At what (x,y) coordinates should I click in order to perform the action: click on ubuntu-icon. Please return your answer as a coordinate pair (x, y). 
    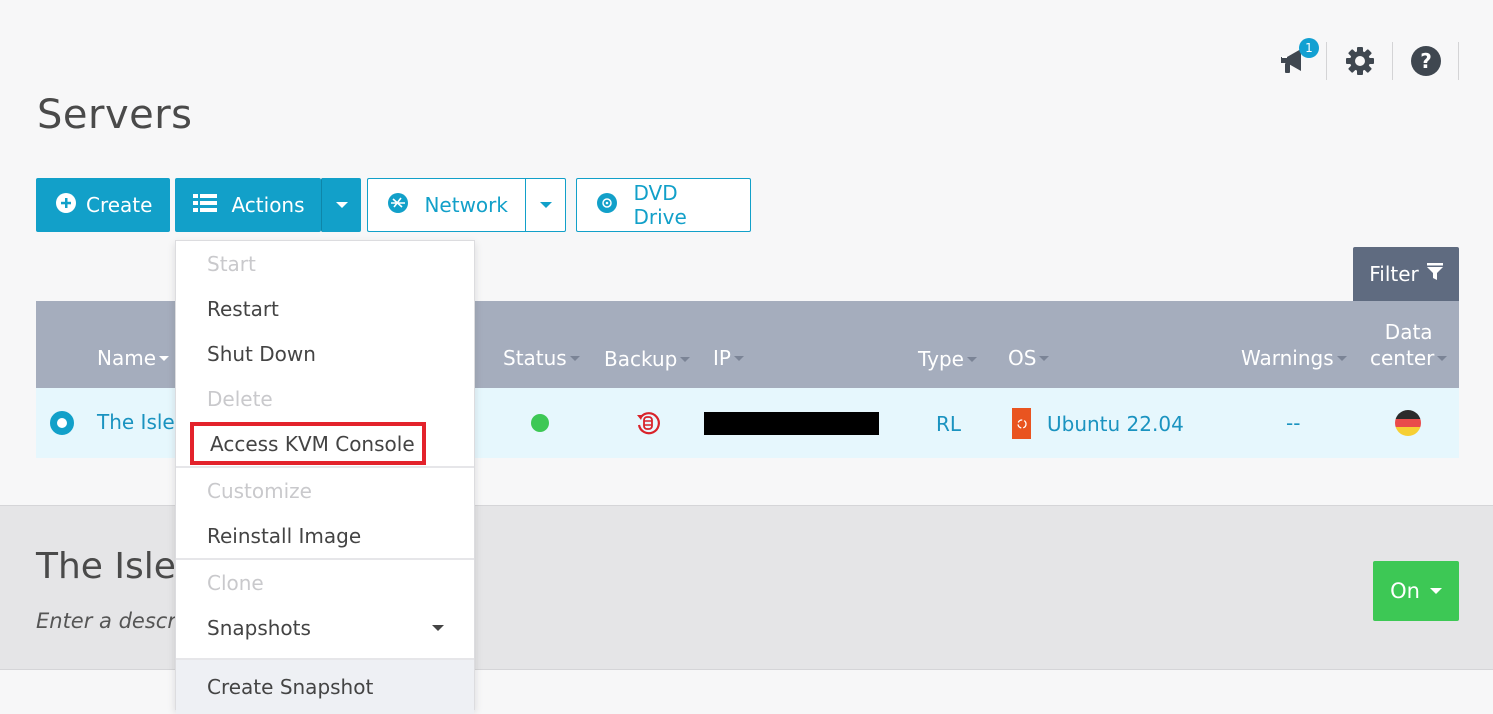
    Looking at the image, I should click on (1021, 423).